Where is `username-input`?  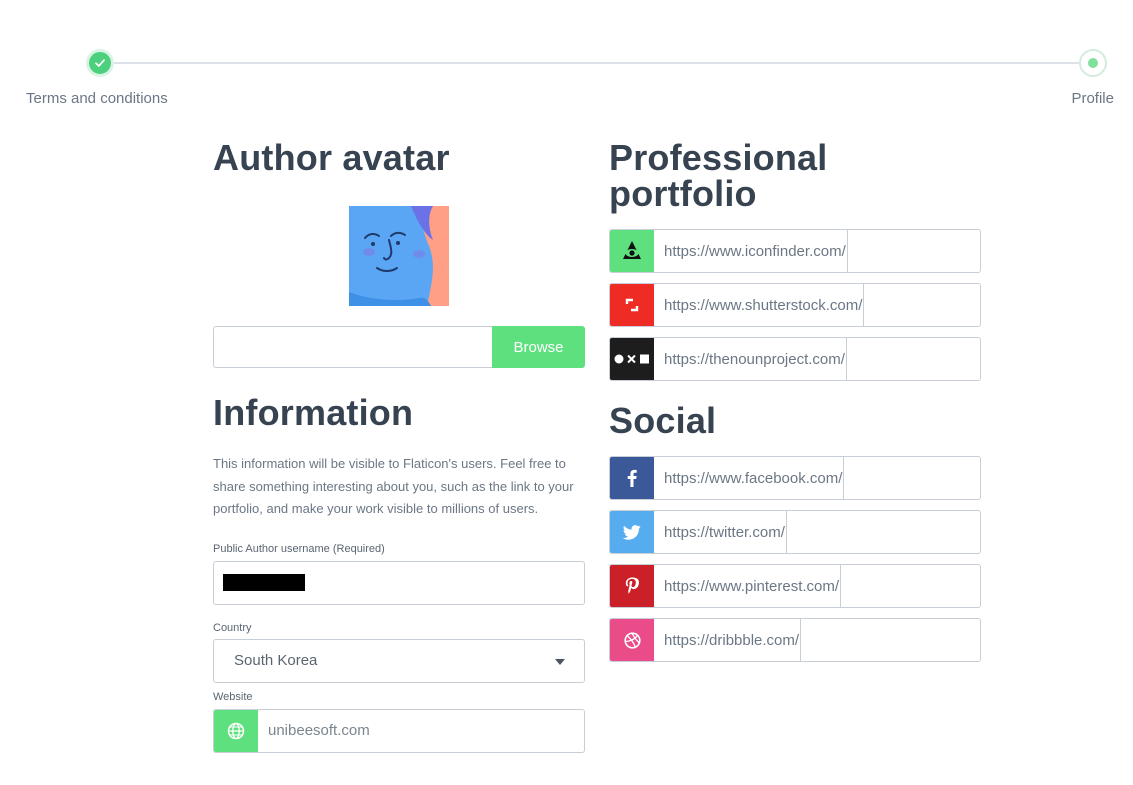
username-input is located at coordinates (399, 582).